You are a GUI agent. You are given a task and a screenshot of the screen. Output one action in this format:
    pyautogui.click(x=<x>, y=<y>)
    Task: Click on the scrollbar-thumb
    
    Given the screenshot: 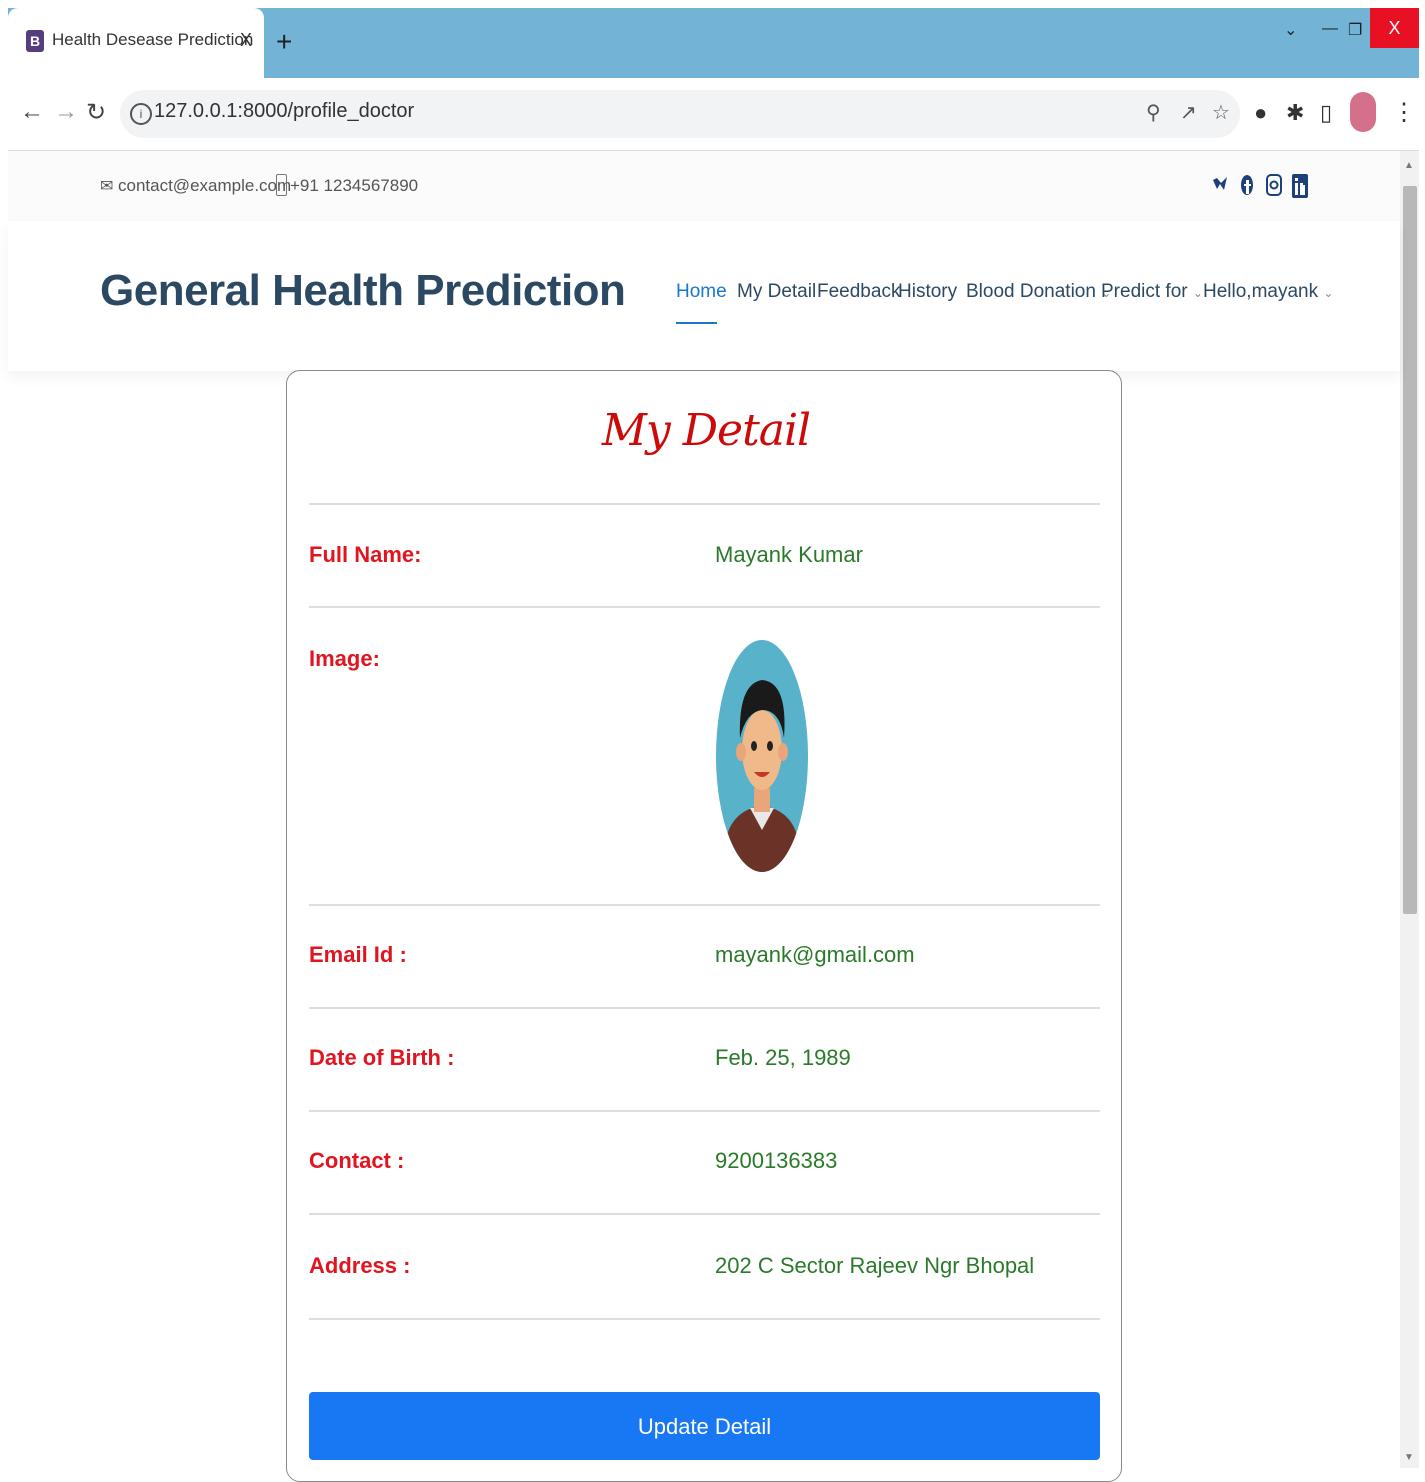 What is the action you would take?
    pyautogui.click(x=1410, y=550)
    